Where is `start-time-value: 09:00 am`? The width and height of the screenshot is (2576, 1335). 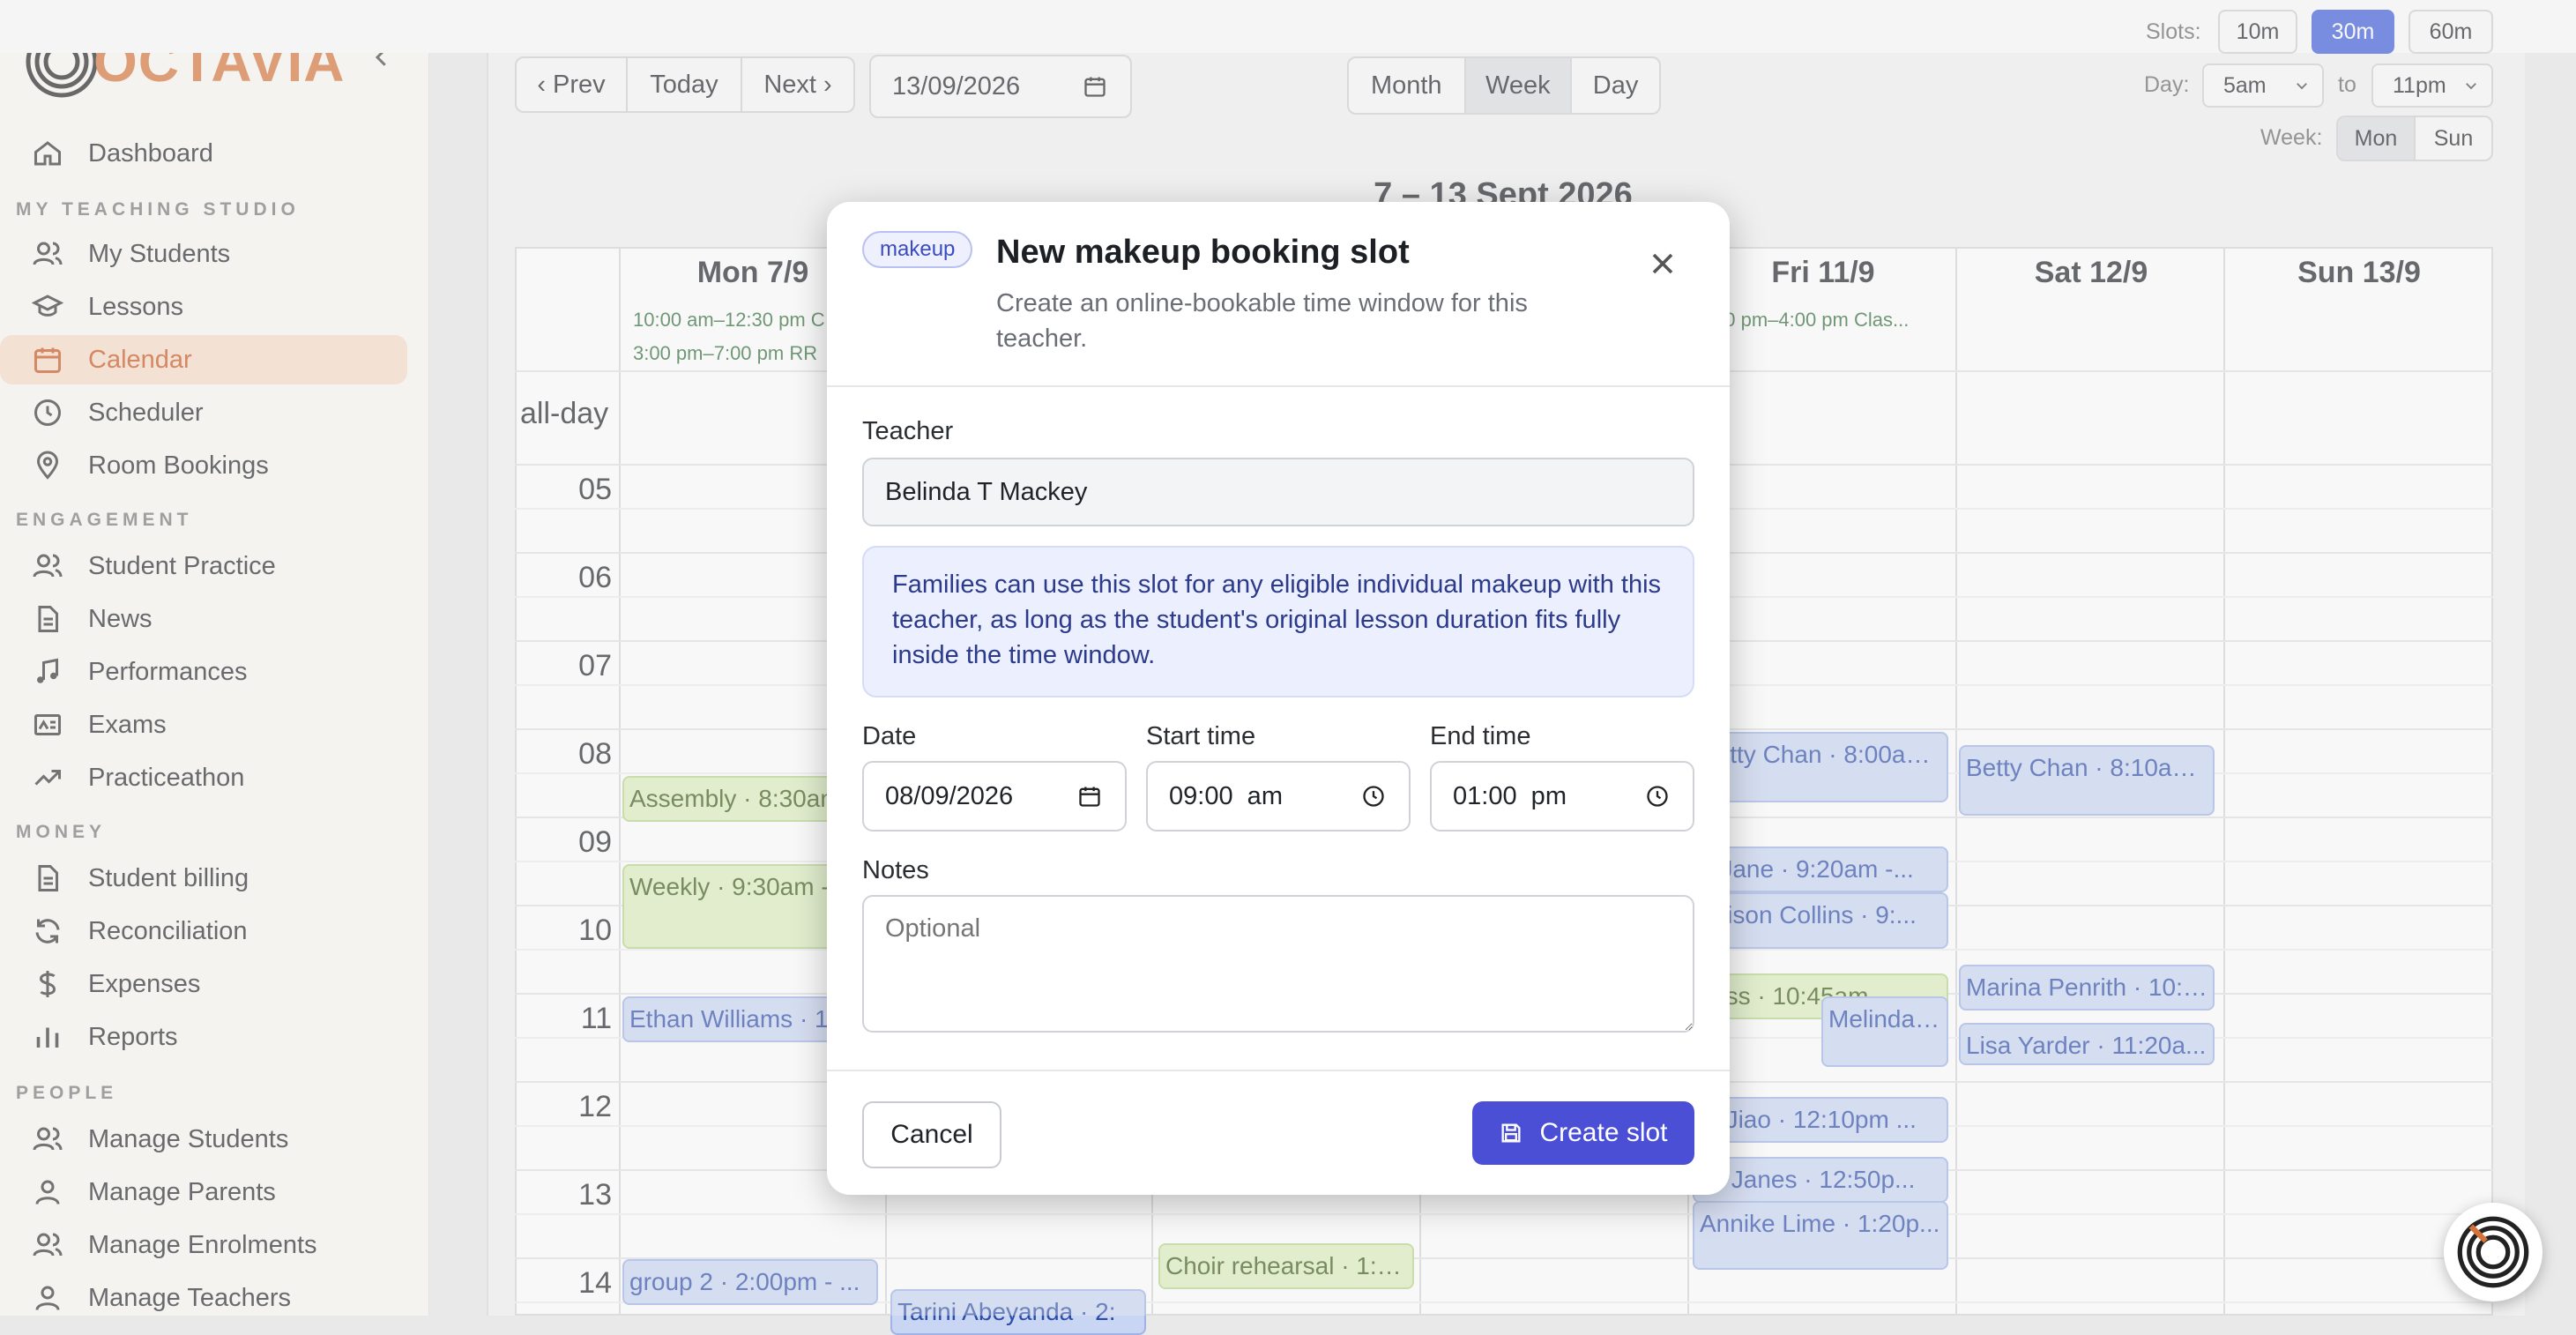 start-time-value: 09:00 am is located at coordinates (1226, 795).